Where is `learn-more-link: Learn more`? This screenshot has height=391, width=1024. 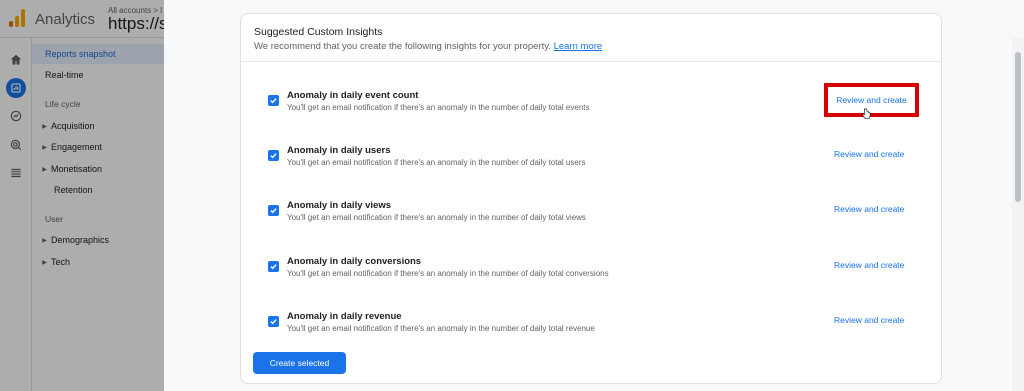
learn-more-link: Learn more is located at coordinates (578, 46).